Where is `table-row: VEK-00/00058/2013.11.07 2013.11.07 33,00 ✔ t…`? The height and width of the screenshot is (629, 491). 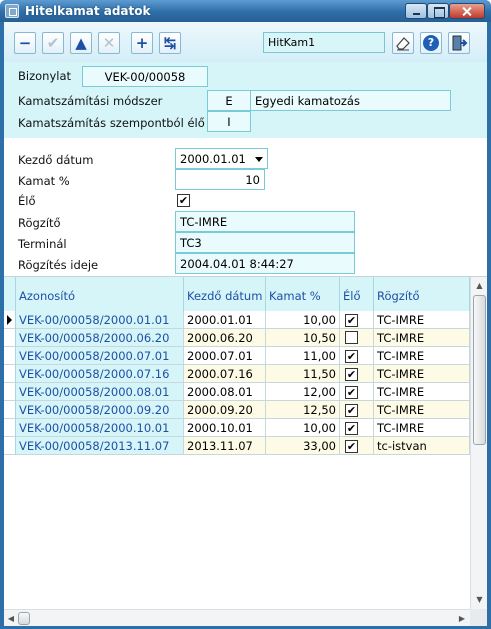 table-row: VEK-00/00058/2013.11.07 2013.11.07 33,00 ✔ t… is located at coordinates (237, 446).